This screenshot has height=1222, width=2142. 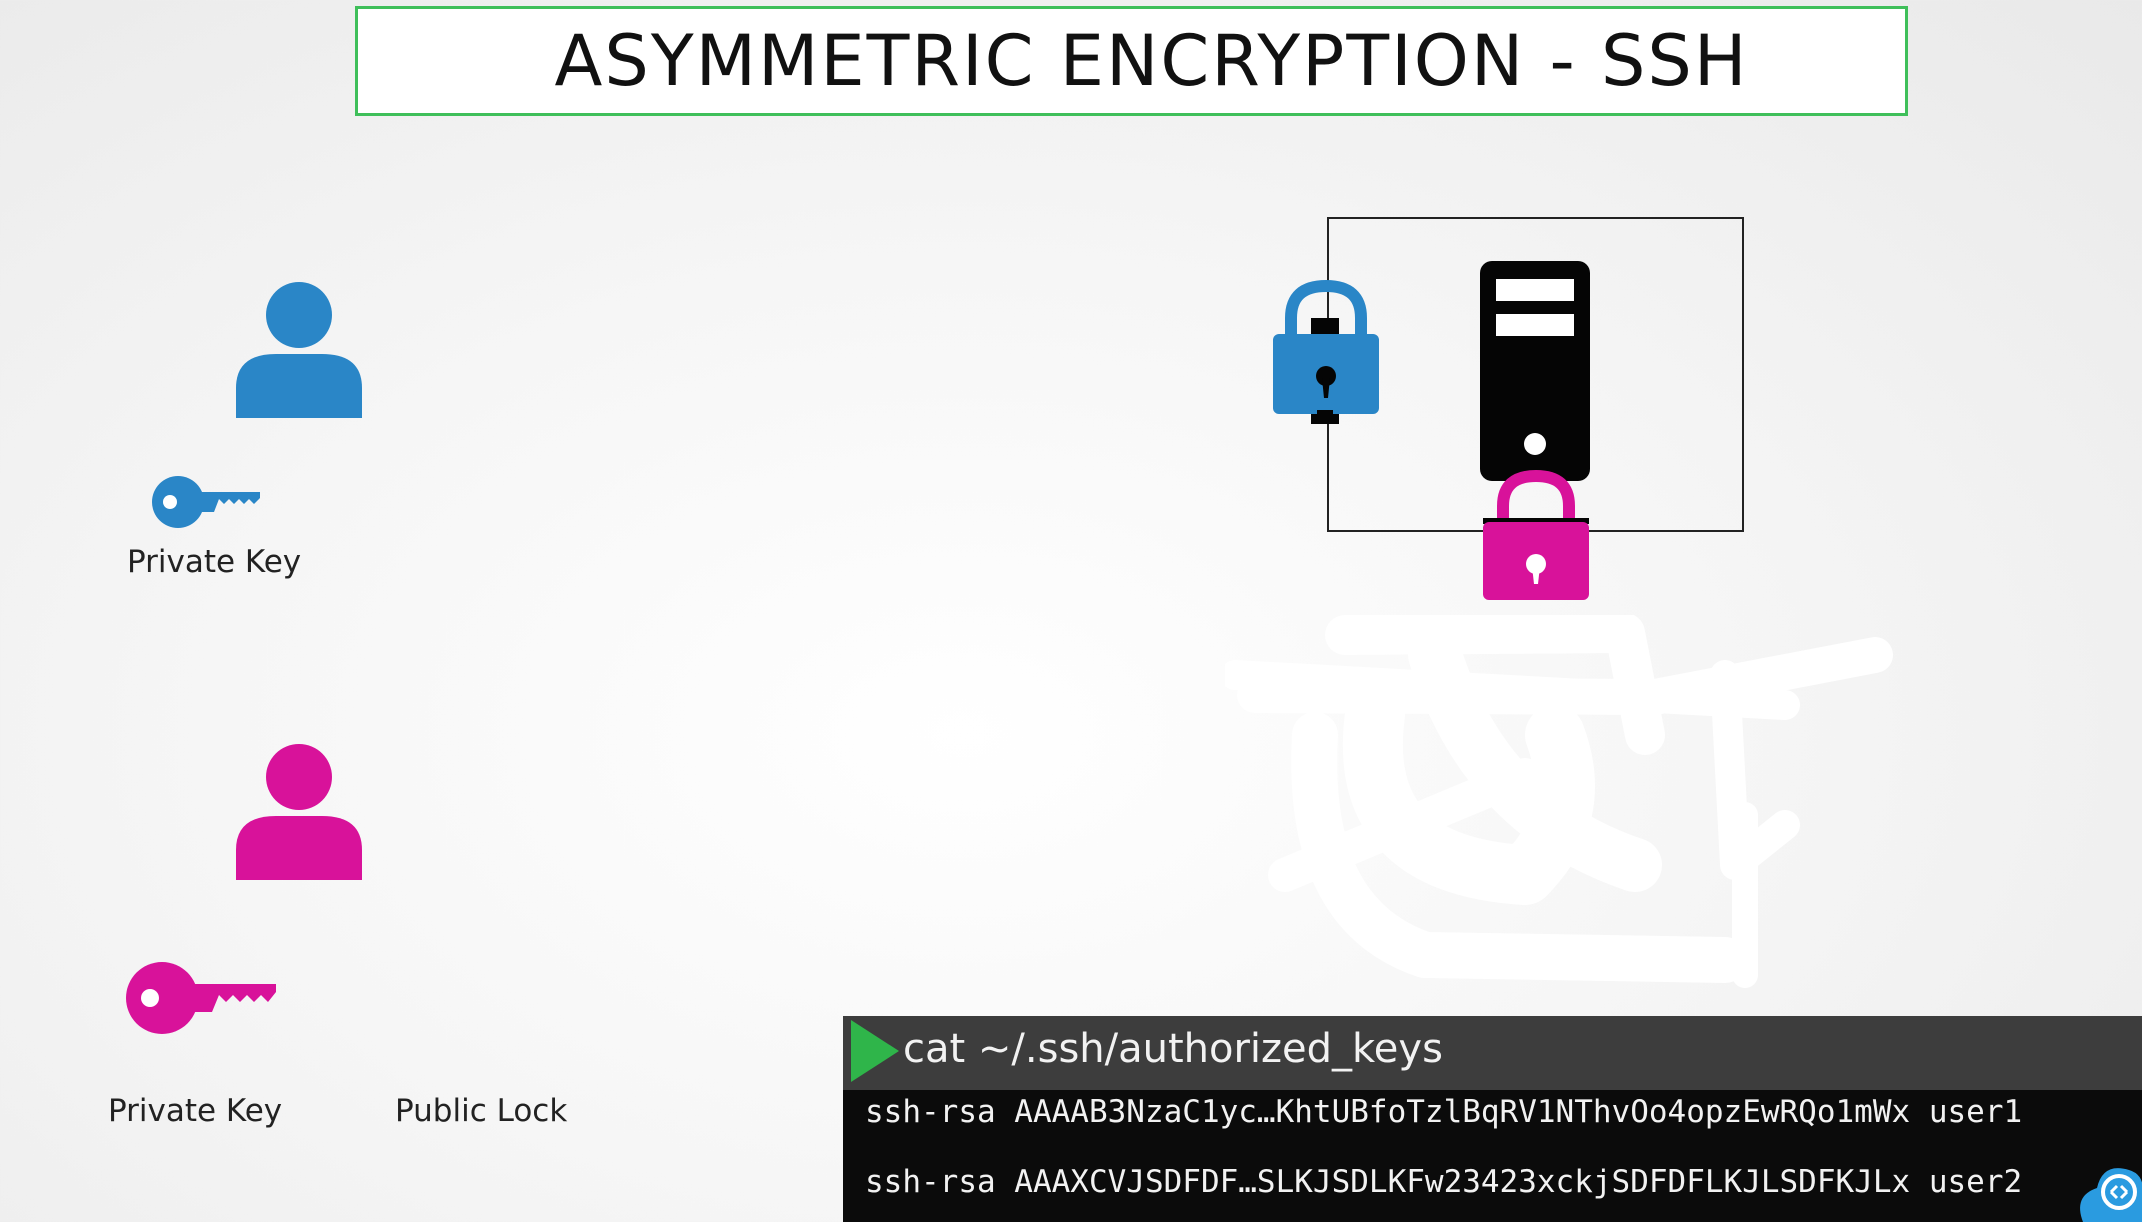 What do you see at coordinates (1151, 61) in the screenshot?
I see `page-title: ASYMMETRIC ENCRYPTION - SSH` at bounding box center [1151, 61].